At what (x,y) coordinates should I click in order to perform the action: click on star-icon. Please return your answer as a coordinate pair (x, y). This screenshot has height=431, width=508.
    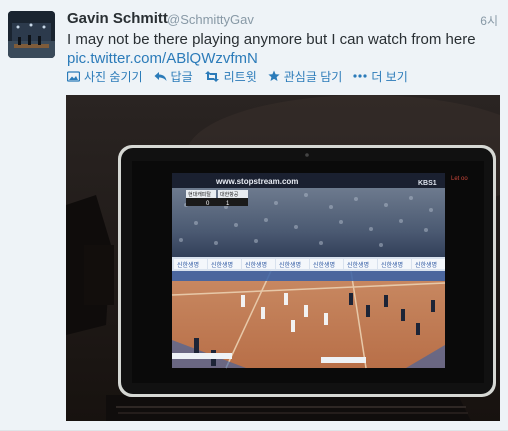
    Looking at the image, I should click on (274, 75).